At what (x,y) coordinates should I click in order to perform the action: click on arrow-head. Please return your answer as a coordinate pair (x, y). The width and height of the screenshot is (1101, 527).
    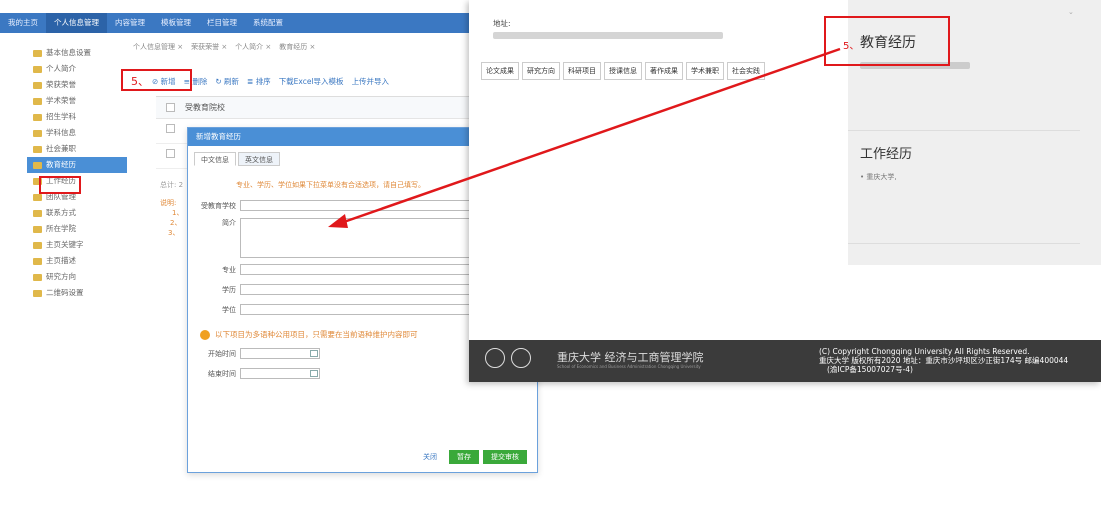
    Looking at the image, I should click on (338, 221).